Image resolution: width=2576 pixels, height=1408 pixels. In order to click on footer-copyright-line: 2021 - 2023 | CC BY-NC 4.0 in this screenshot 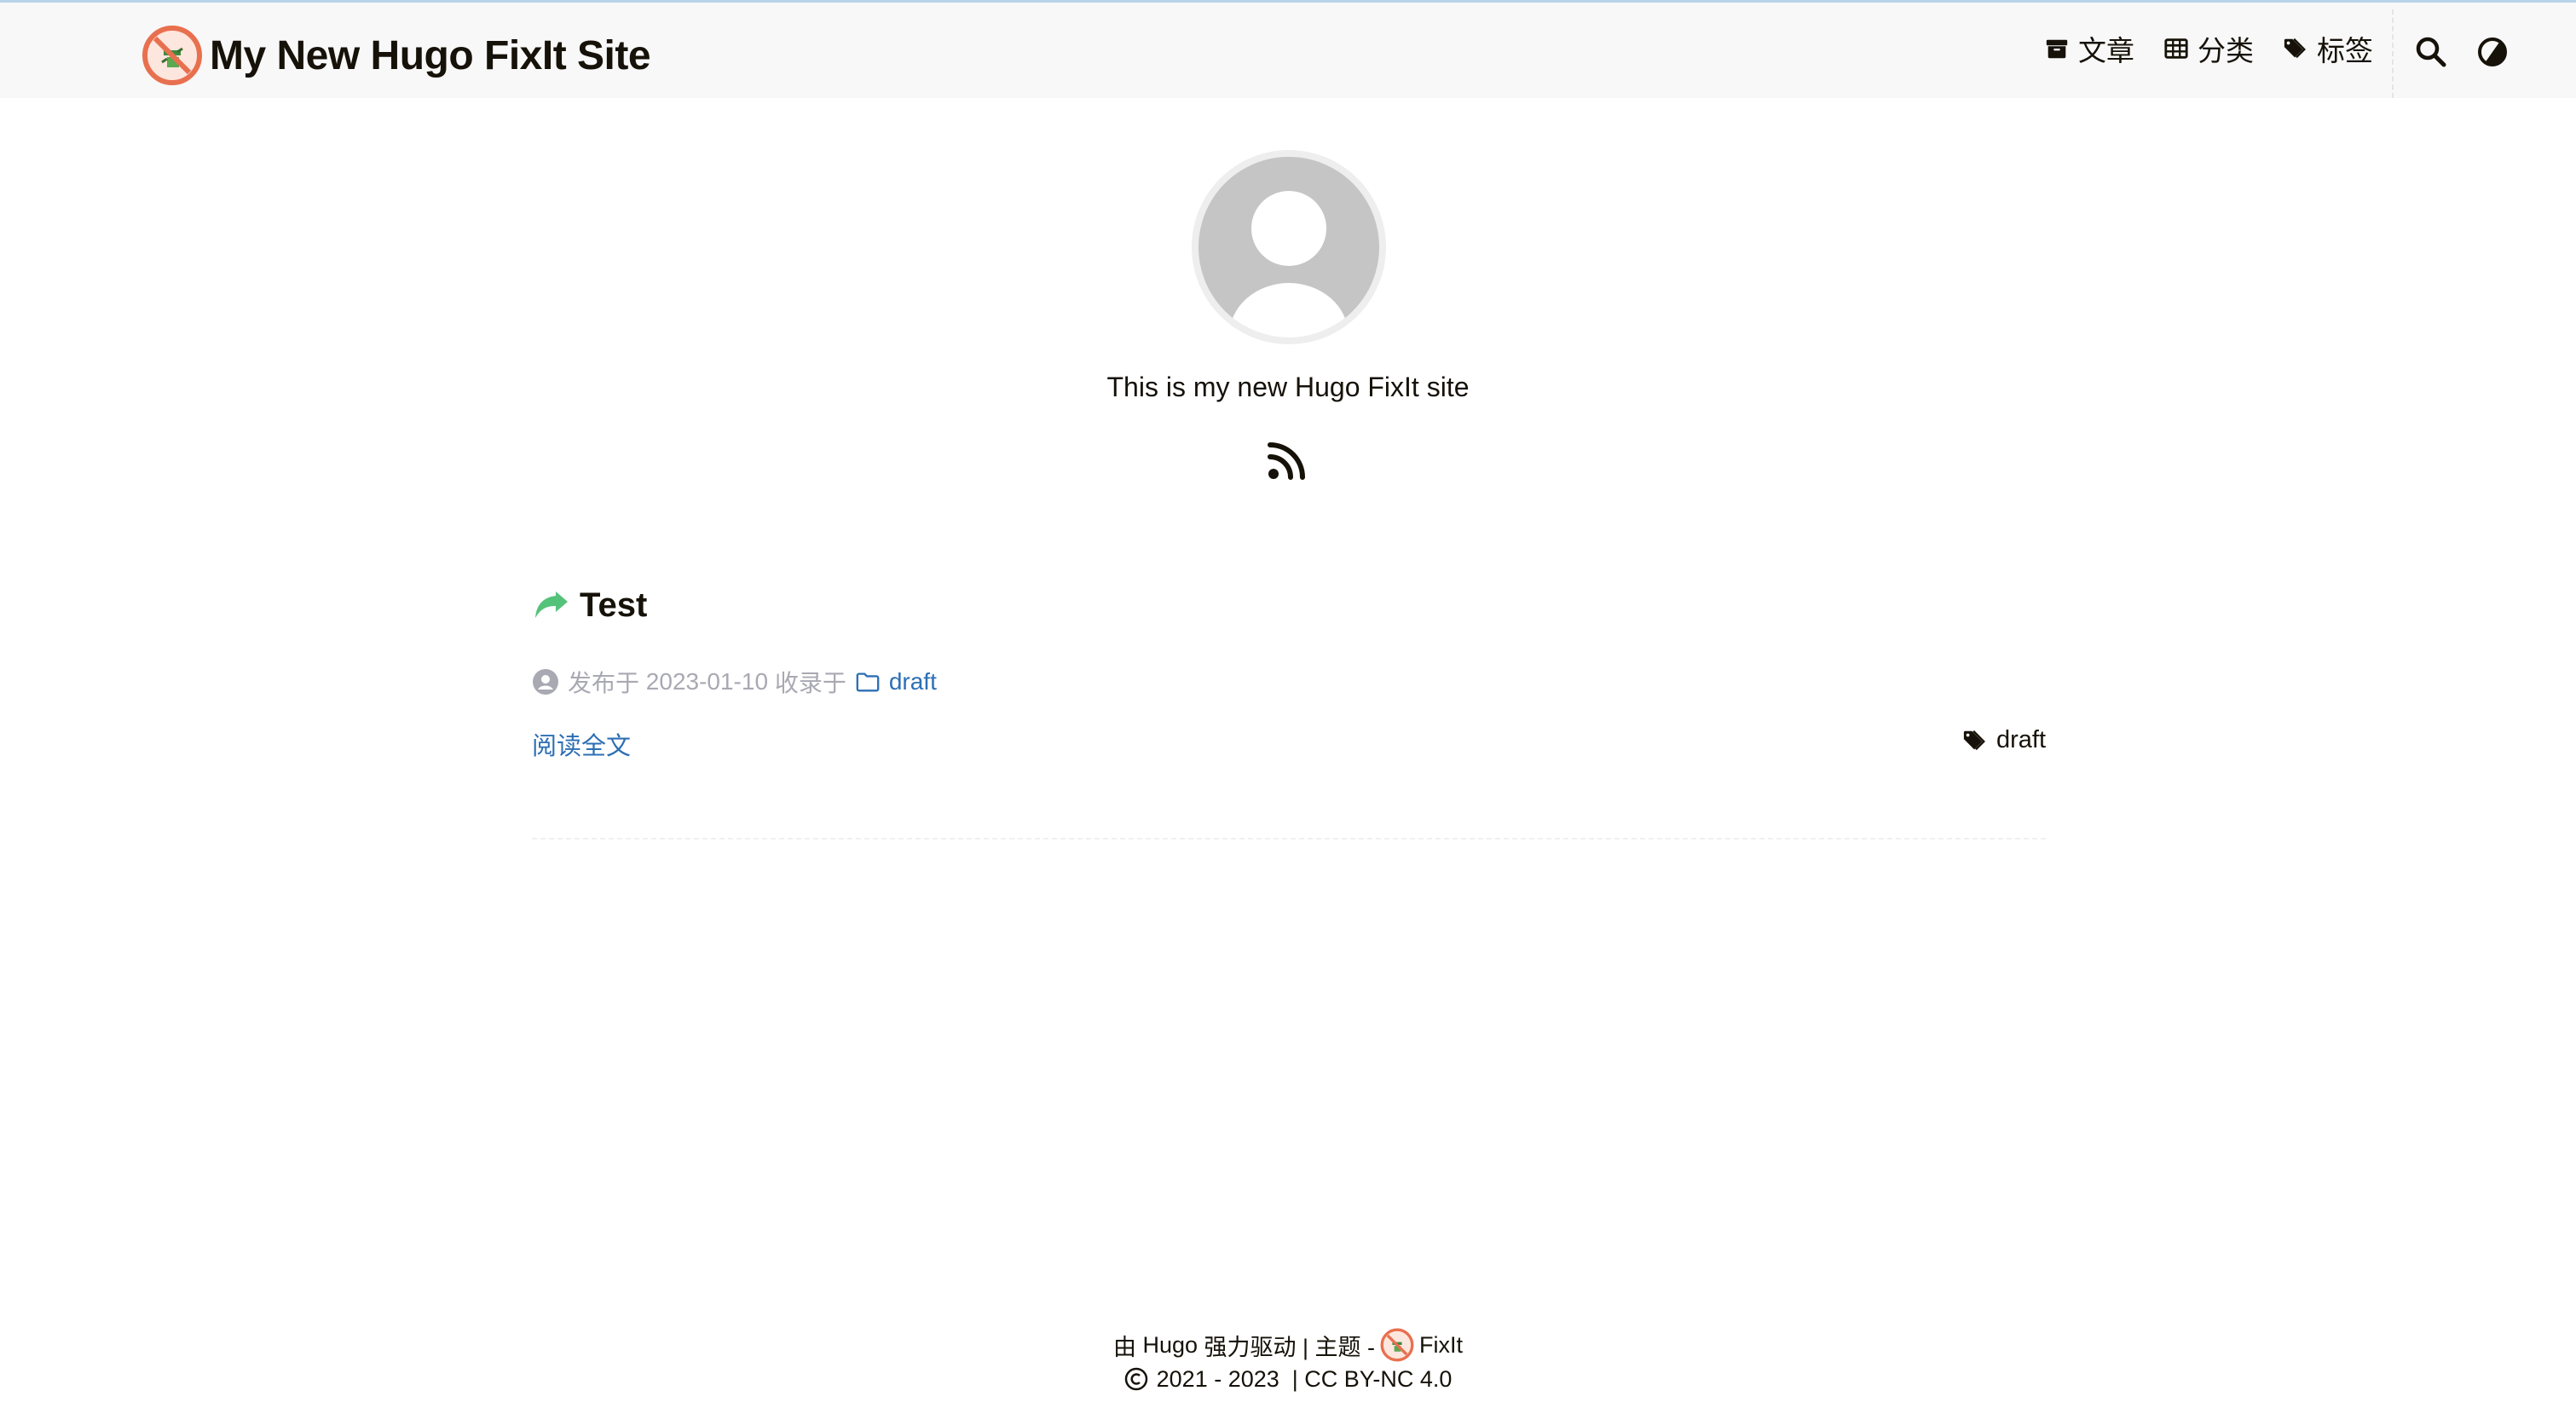, I will do `click(1288, 1379)`.